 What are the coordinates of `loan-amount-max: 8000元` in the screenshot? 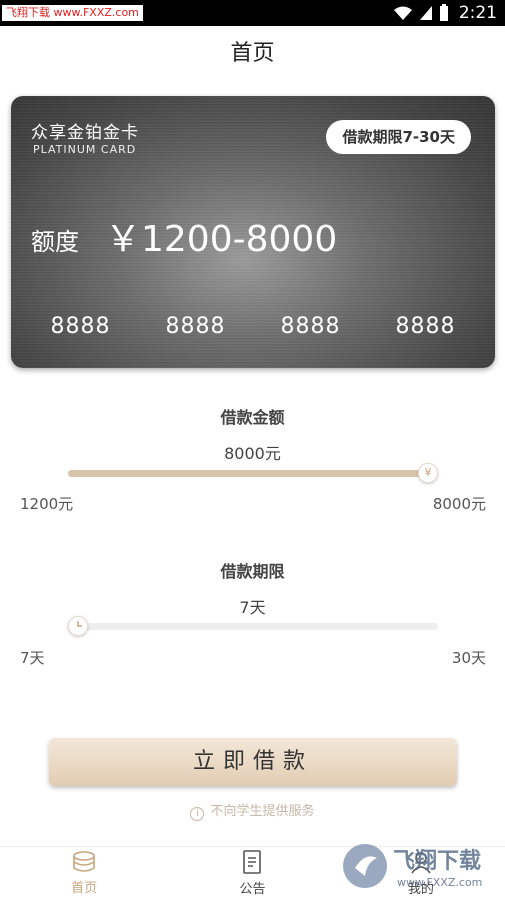 It's located at (459, 504).